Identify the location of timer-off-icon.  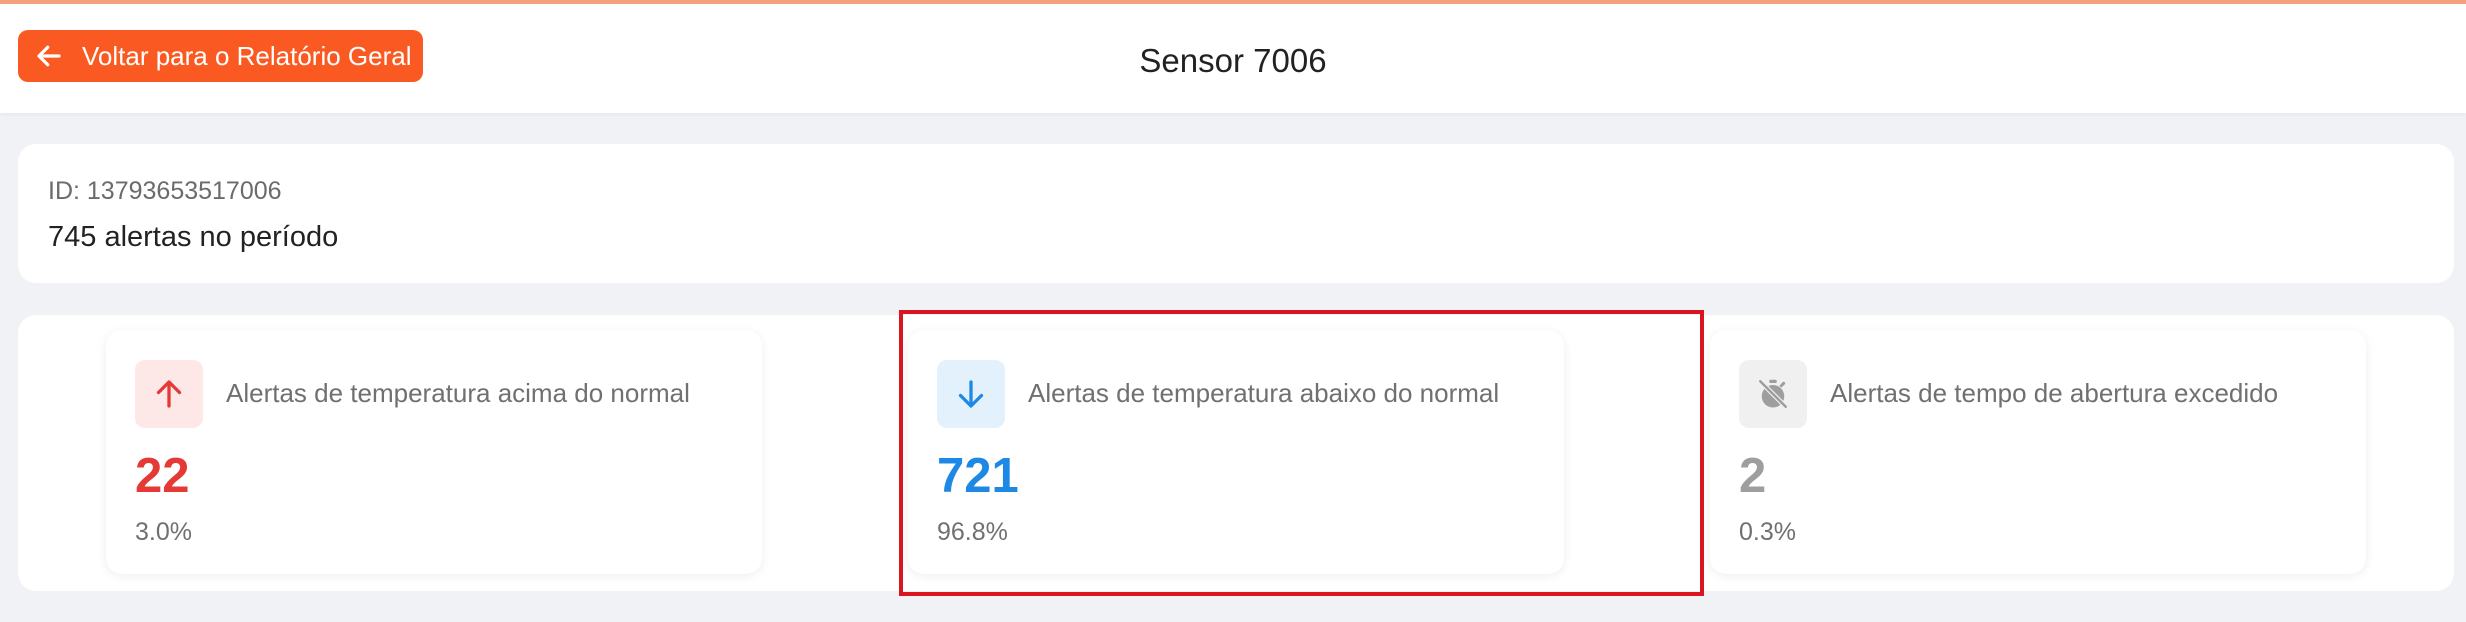
(1773, 394).